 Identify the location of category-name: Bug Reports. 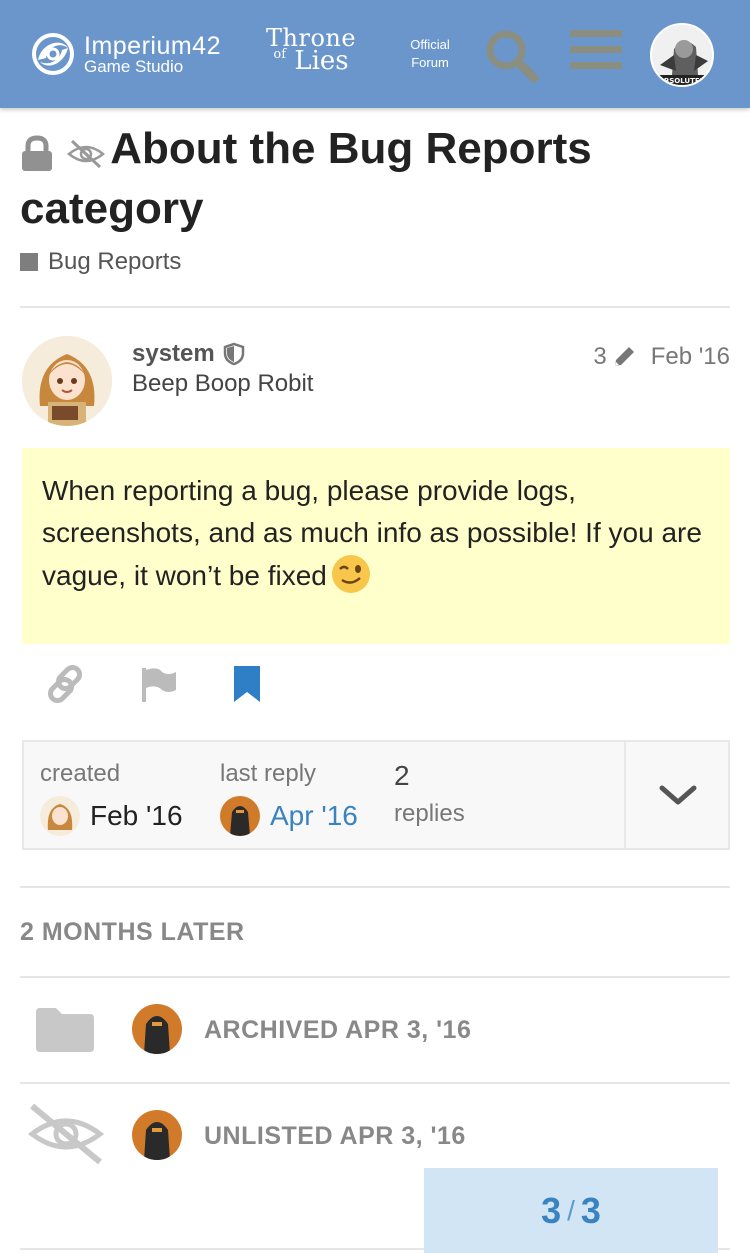
(115, 262).